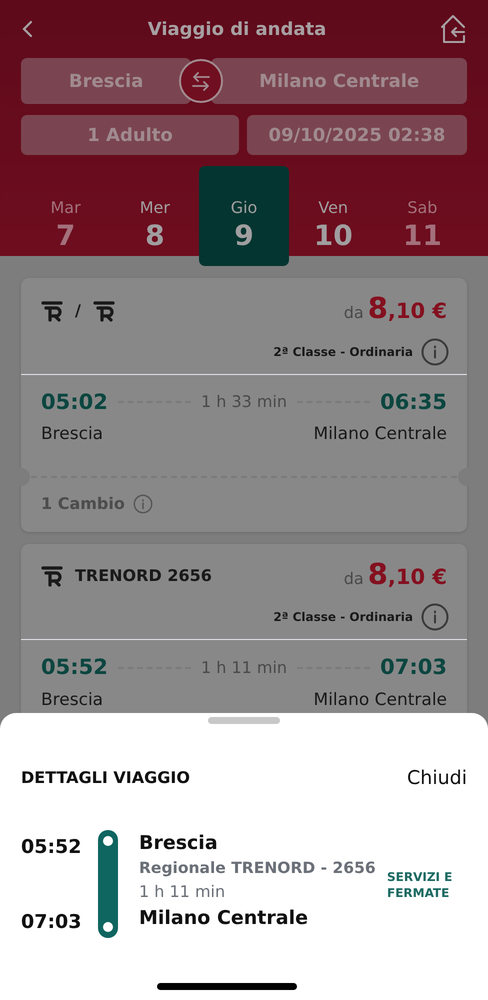 This screenshot has width=488, height=1000. Describe the element at coordinates (78, 311) in the screenshot. I see `train-name: /` at that location.